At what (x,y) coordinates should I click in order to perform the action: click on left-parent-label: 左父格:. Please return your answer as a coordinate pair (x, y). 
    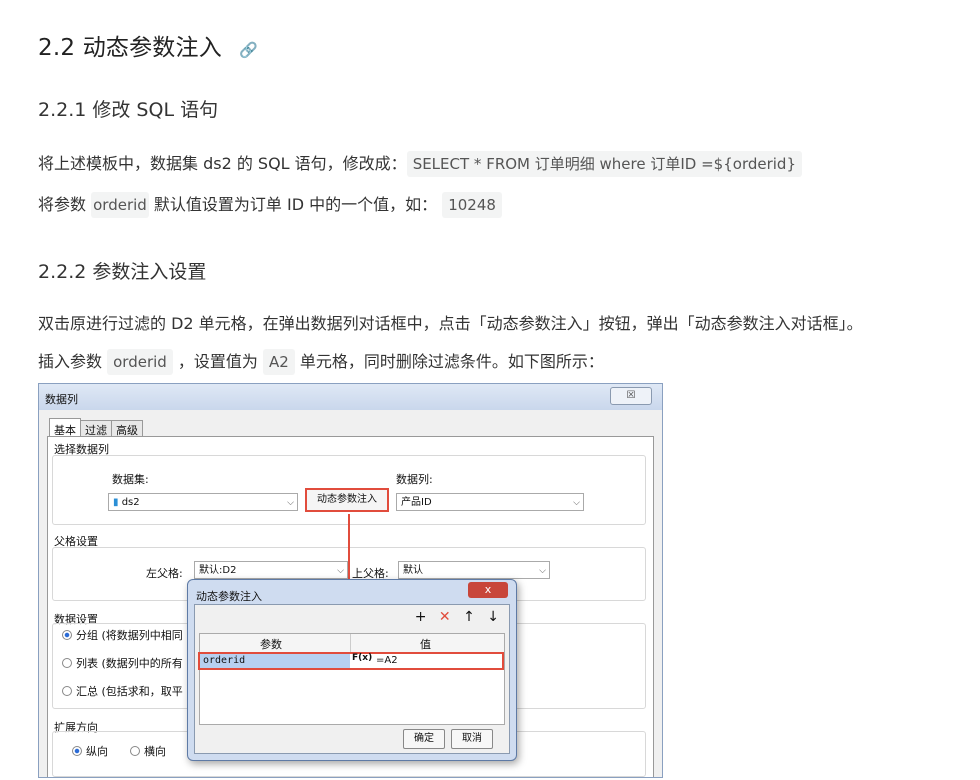
    Looking at the image, I should click on (164, 573).